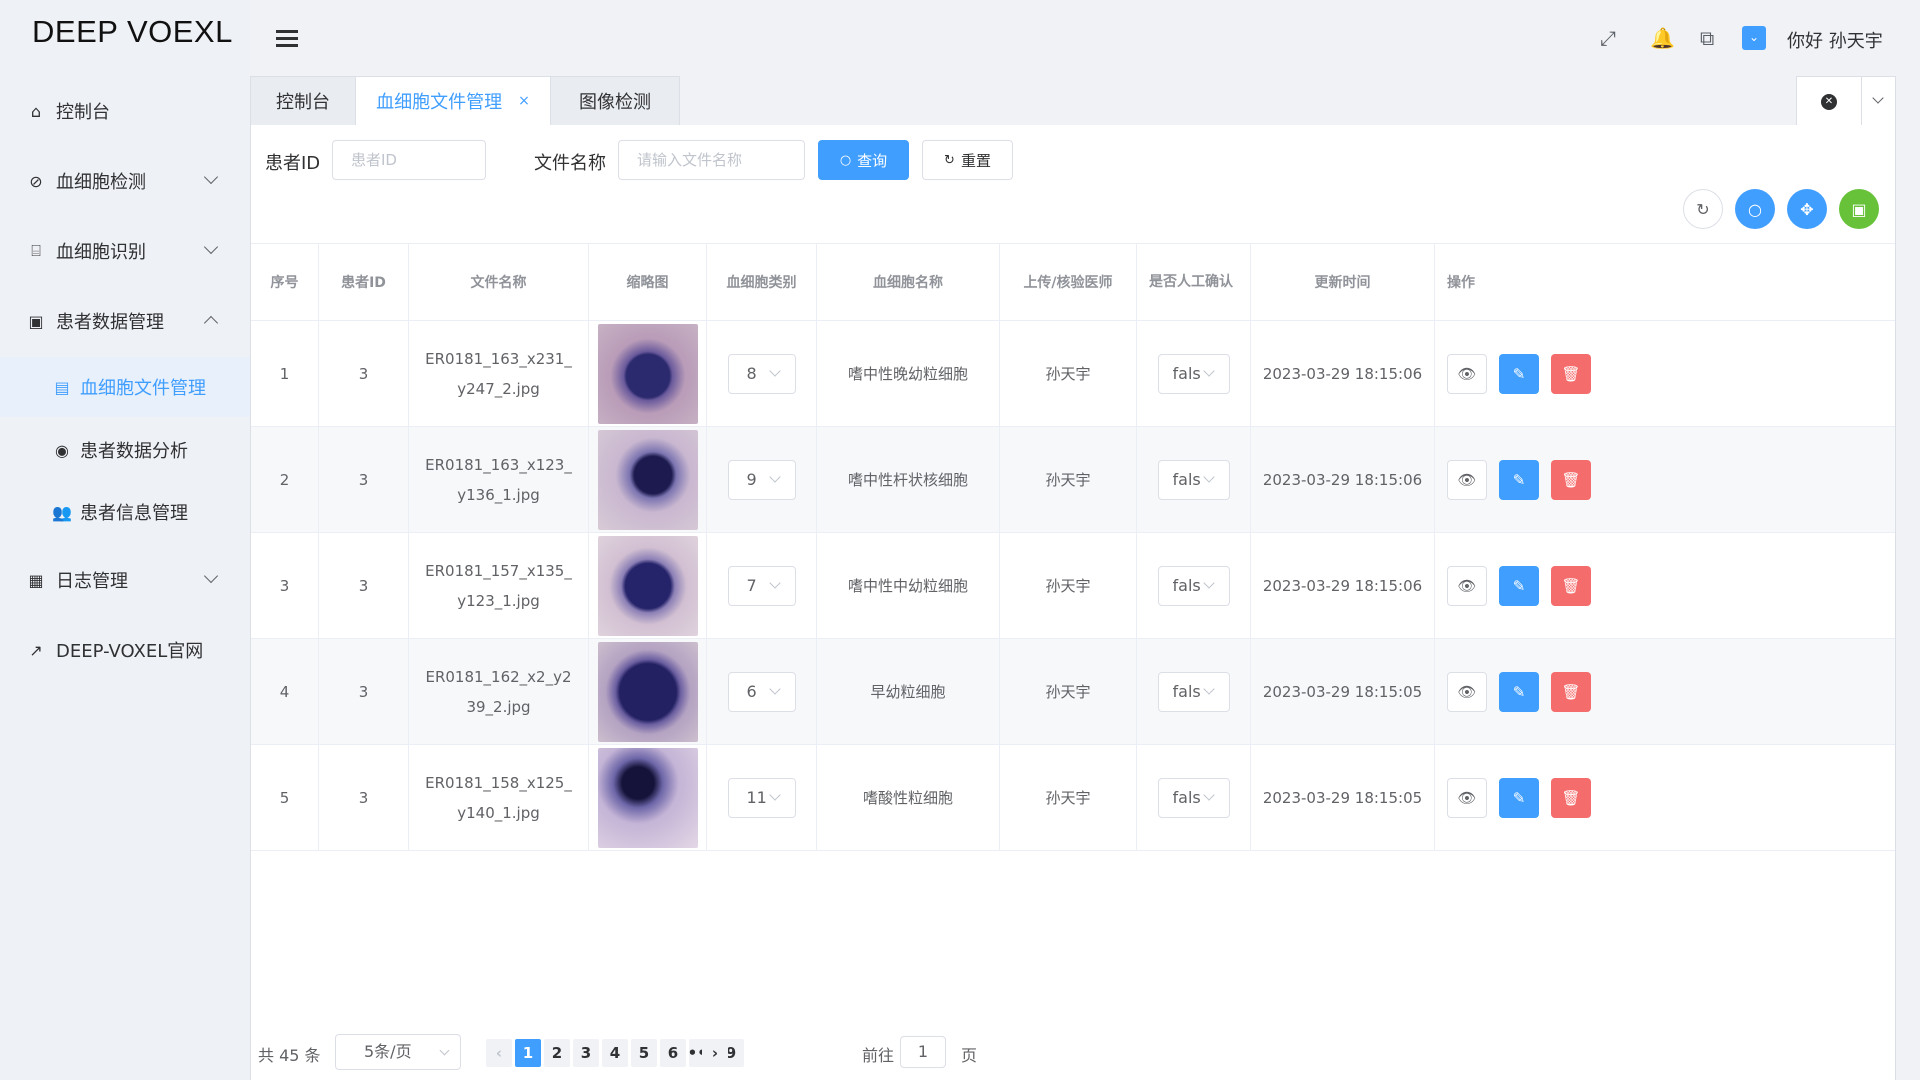 This screenshot has height=1080, width=1920. Describe the element at coordinates (1608, 38) in the screenshot. I see `fullscreen-icon: ⤢` at that location.